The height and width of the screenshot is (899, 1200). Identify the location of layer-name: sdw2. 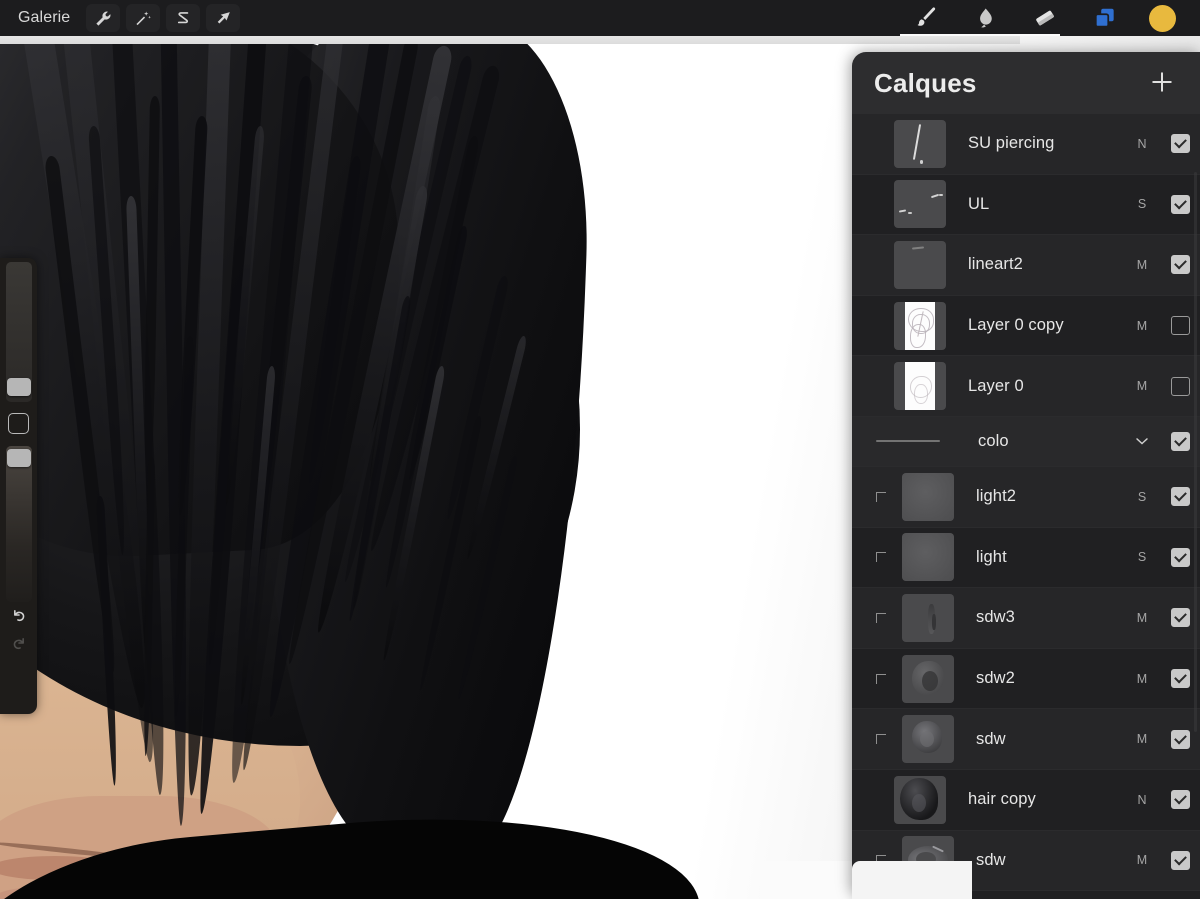
(995, 678).